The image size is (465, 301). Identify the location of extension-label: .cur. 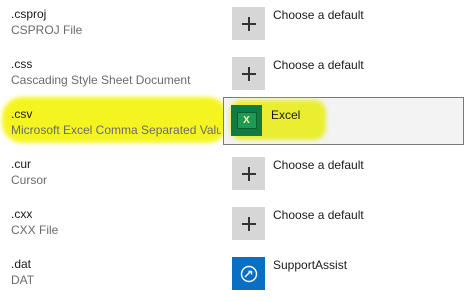
(21, 164).